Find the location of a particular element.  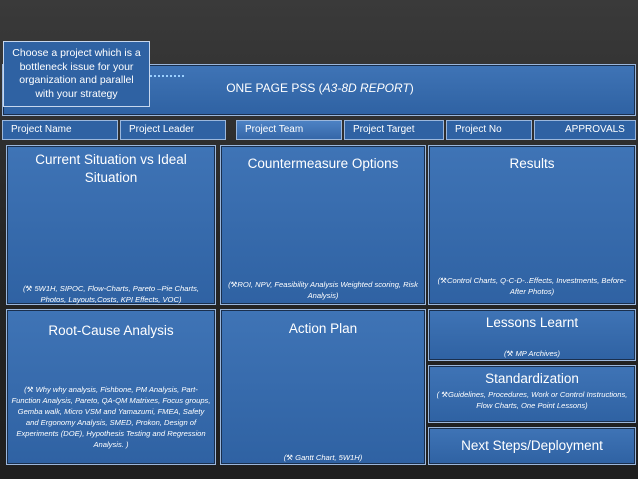

tab-project-target: Project Target is located at coordinates (394, 130).